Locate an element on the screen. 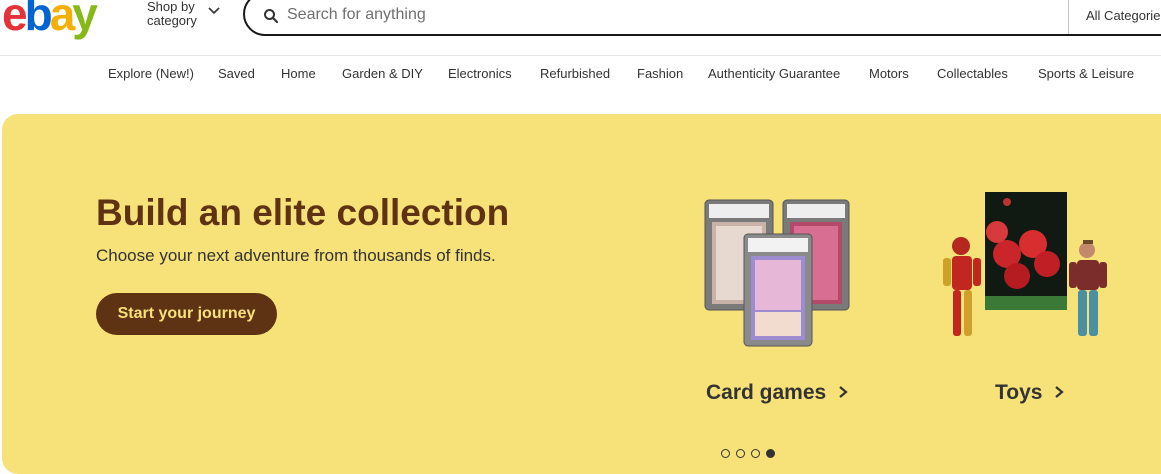 The image size is (1161, 474). nav-item-fashion: Fashion is located at coordinates (660, 73).